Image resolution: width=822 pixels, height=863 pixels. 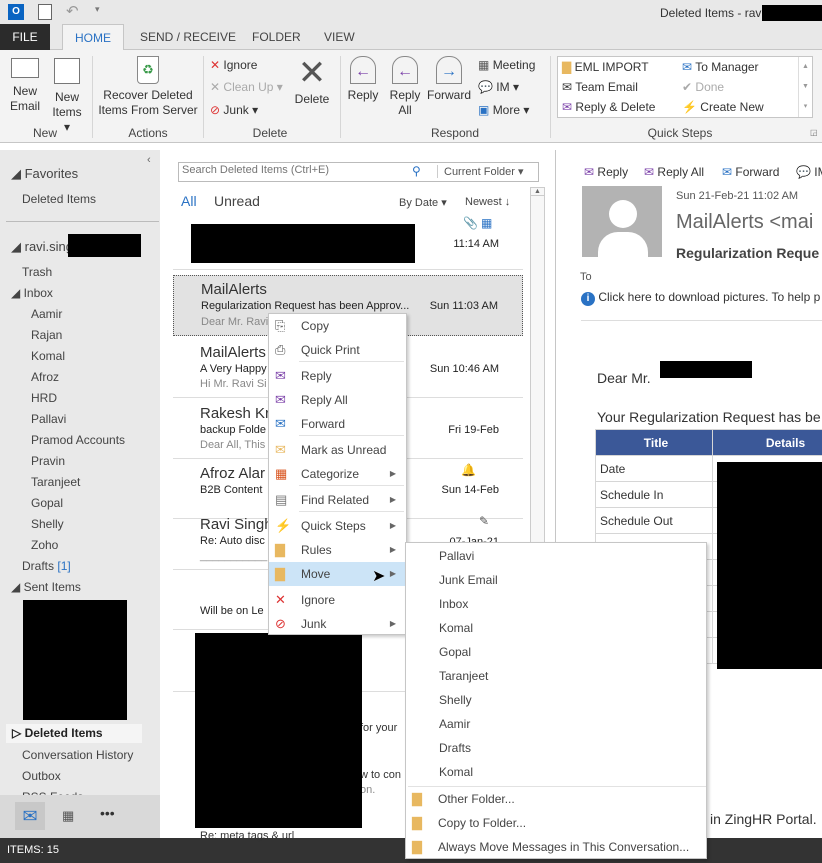 What do you see at coordinates (237, 201) in the screenshot?
I see `filter-unread: Unread` at bounding box center [237, 201].